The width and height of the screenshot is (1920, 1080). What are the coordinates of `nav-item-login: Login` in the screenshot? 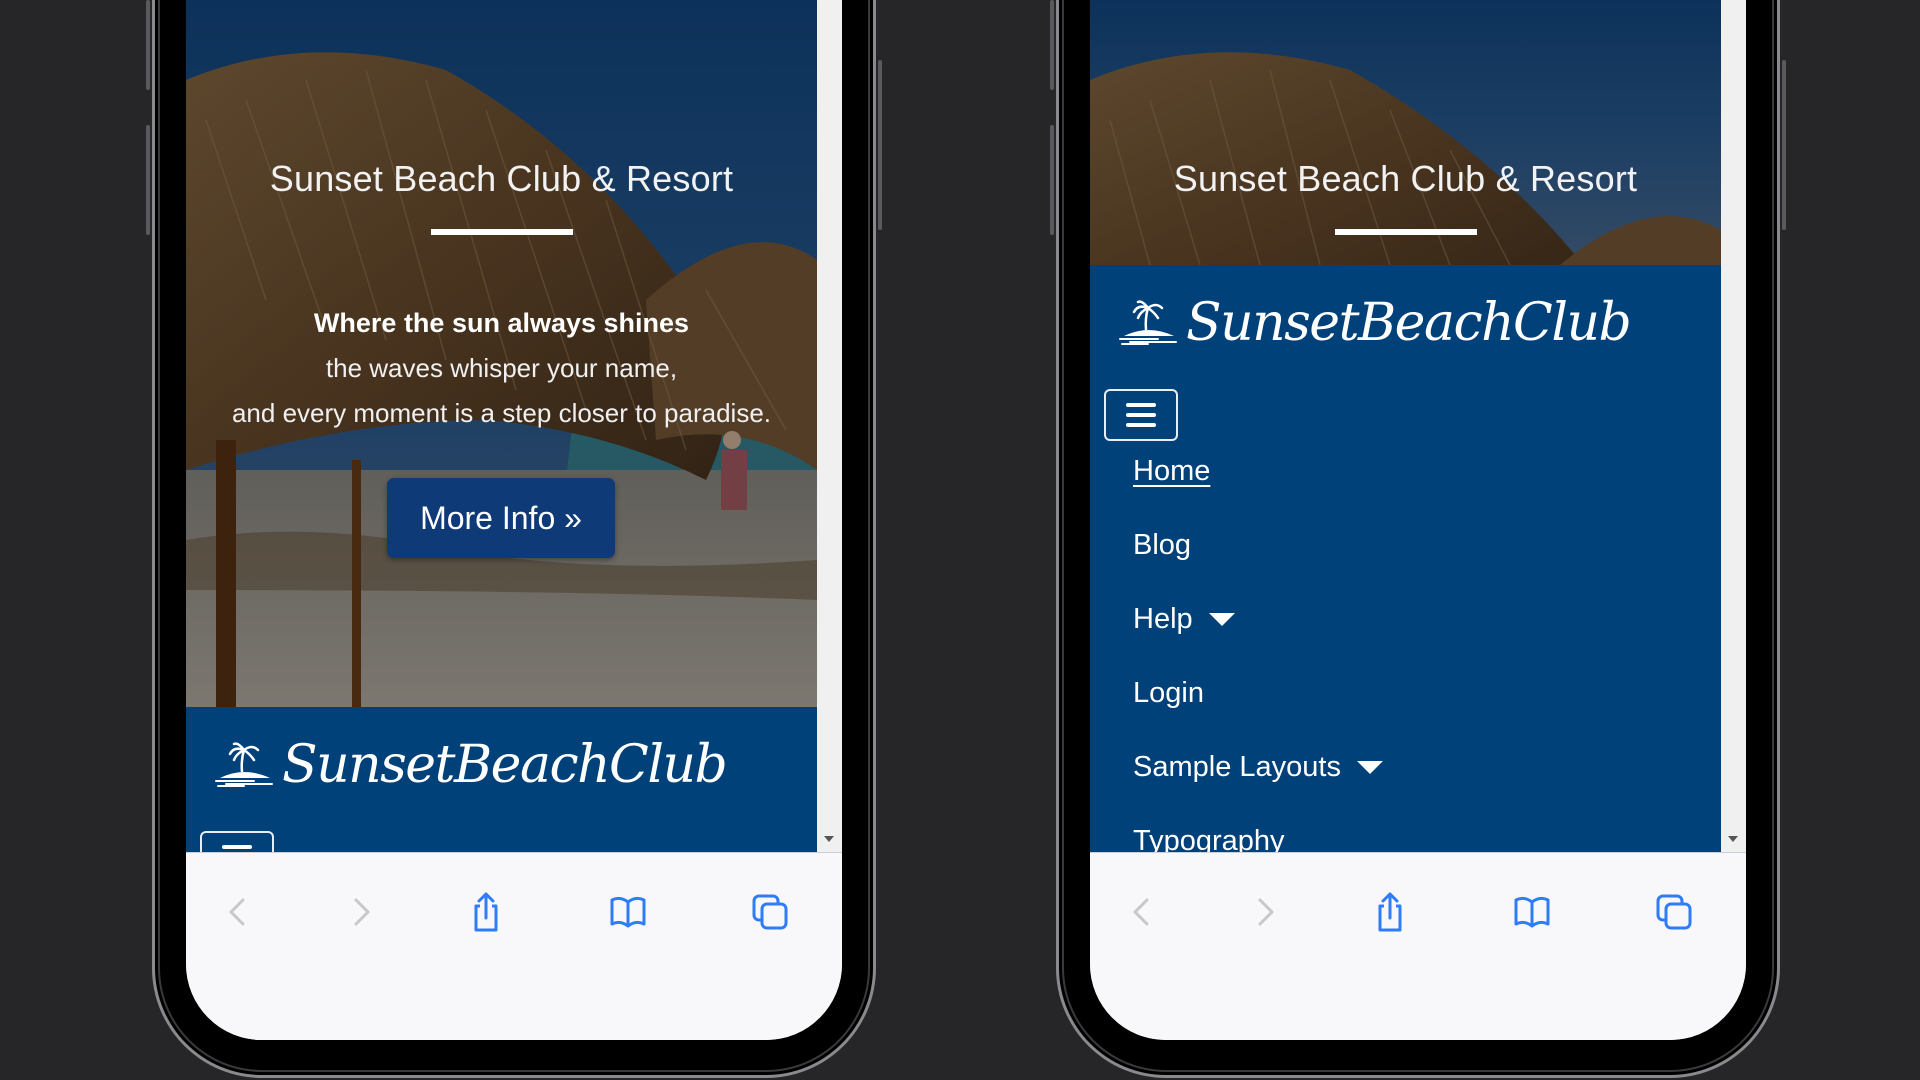 It's located at (1168, 693).